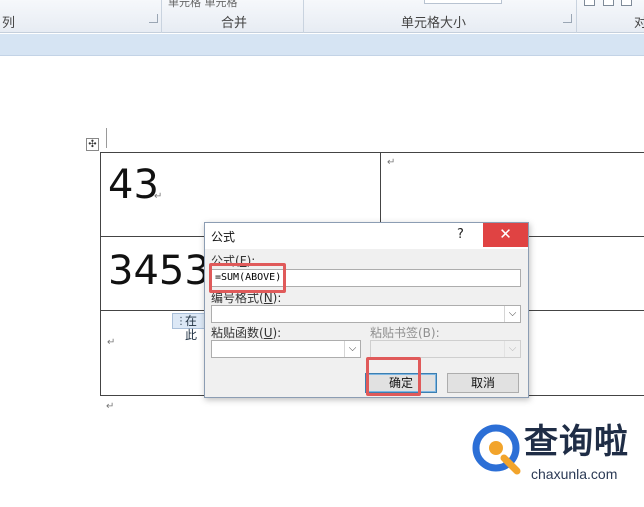 This screenshot has width=644, height=507. Describe the element at coordinates (322, 45) in the screenshot. I see `ribbon-bottom-band` at that location.